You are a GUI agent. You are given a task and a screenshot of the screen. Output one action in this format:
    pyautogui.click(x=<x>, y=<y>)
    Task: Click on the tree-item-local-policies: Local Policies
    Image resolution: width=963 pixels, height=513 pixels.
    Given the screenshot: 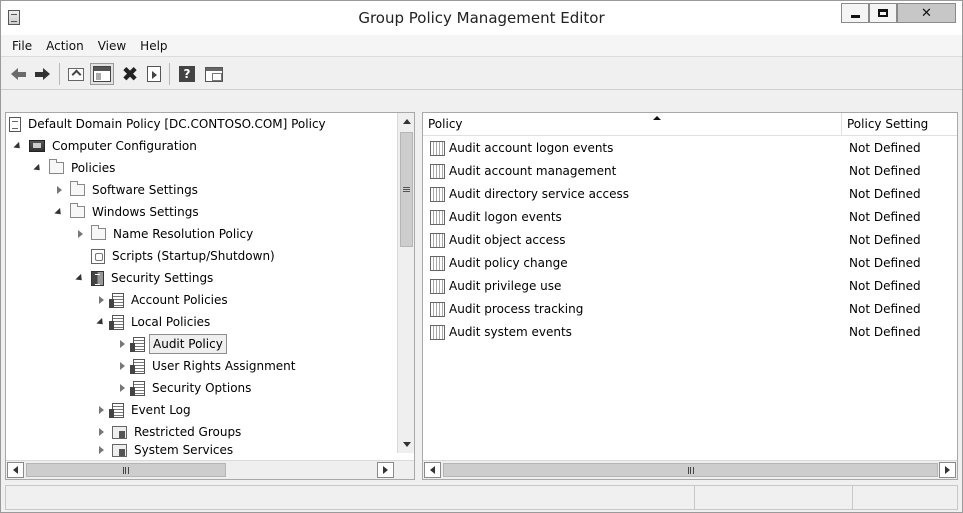 What is the action you would take?
    pyautogui.click(x=154, y=322)
    